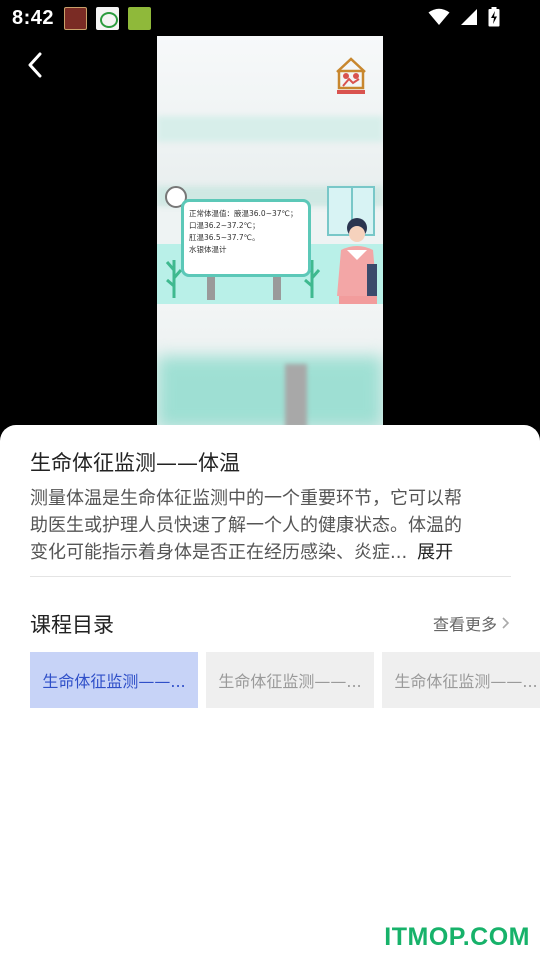 Image resolution: width=540 pixels, height=960 pixels. I want to click on app-notification-icon, so click(76, 18).